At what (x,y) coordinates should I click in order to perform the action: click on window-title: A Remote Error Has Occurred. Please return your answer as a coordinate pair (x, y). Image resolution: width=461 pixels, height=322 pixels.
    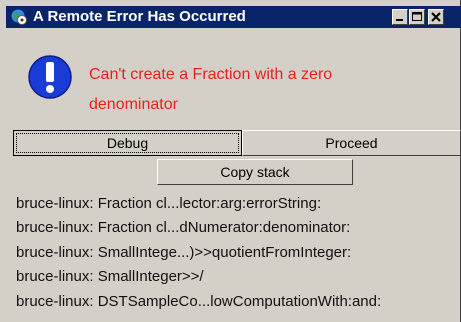
    Looking at the image, I should click on (139, 16).